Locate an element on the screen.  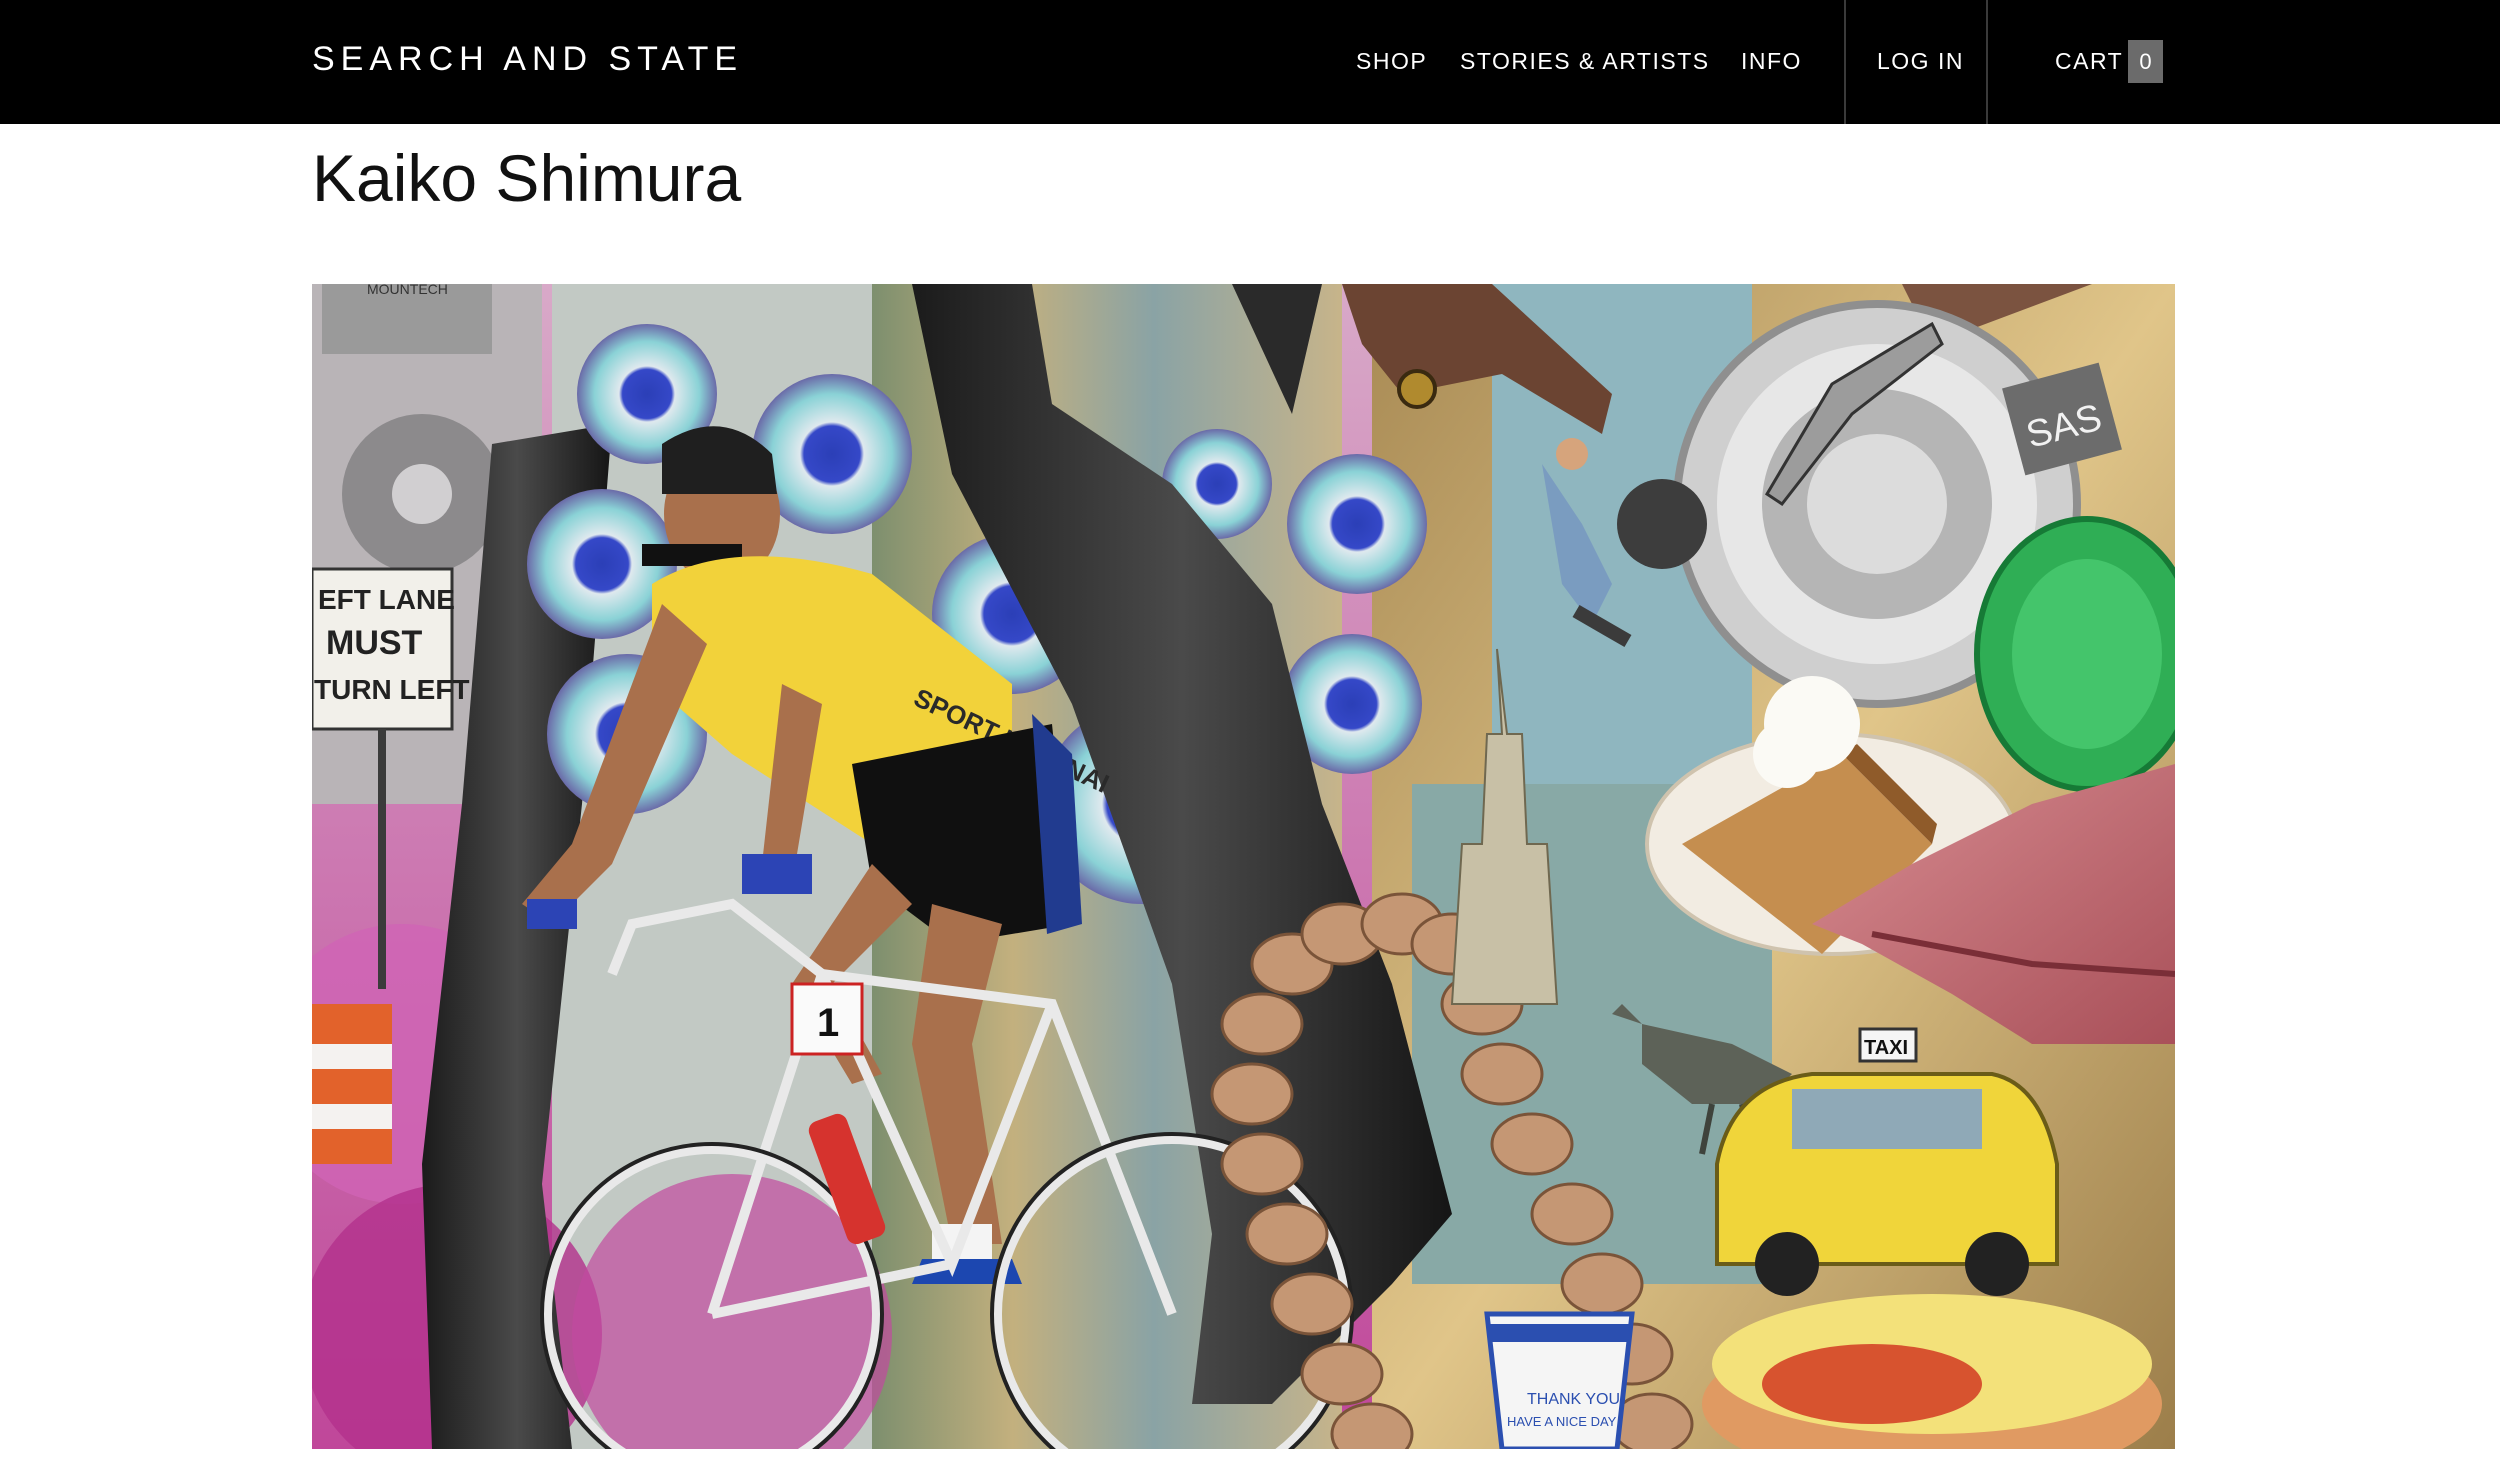
sign-line-1: EFT LANE is located at coordinates (386, 599).